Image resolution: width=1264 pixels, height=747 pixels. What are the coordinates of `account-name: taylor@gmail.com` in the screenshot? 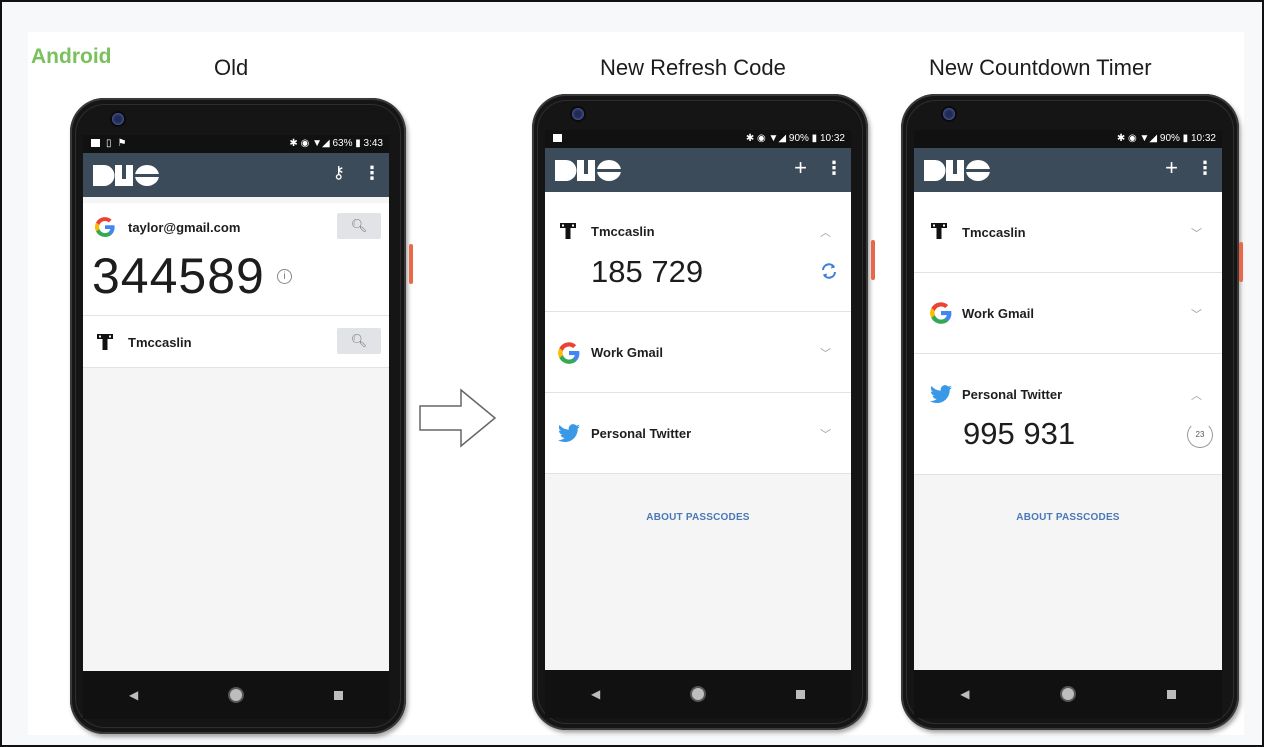 It's located at (184, 227).